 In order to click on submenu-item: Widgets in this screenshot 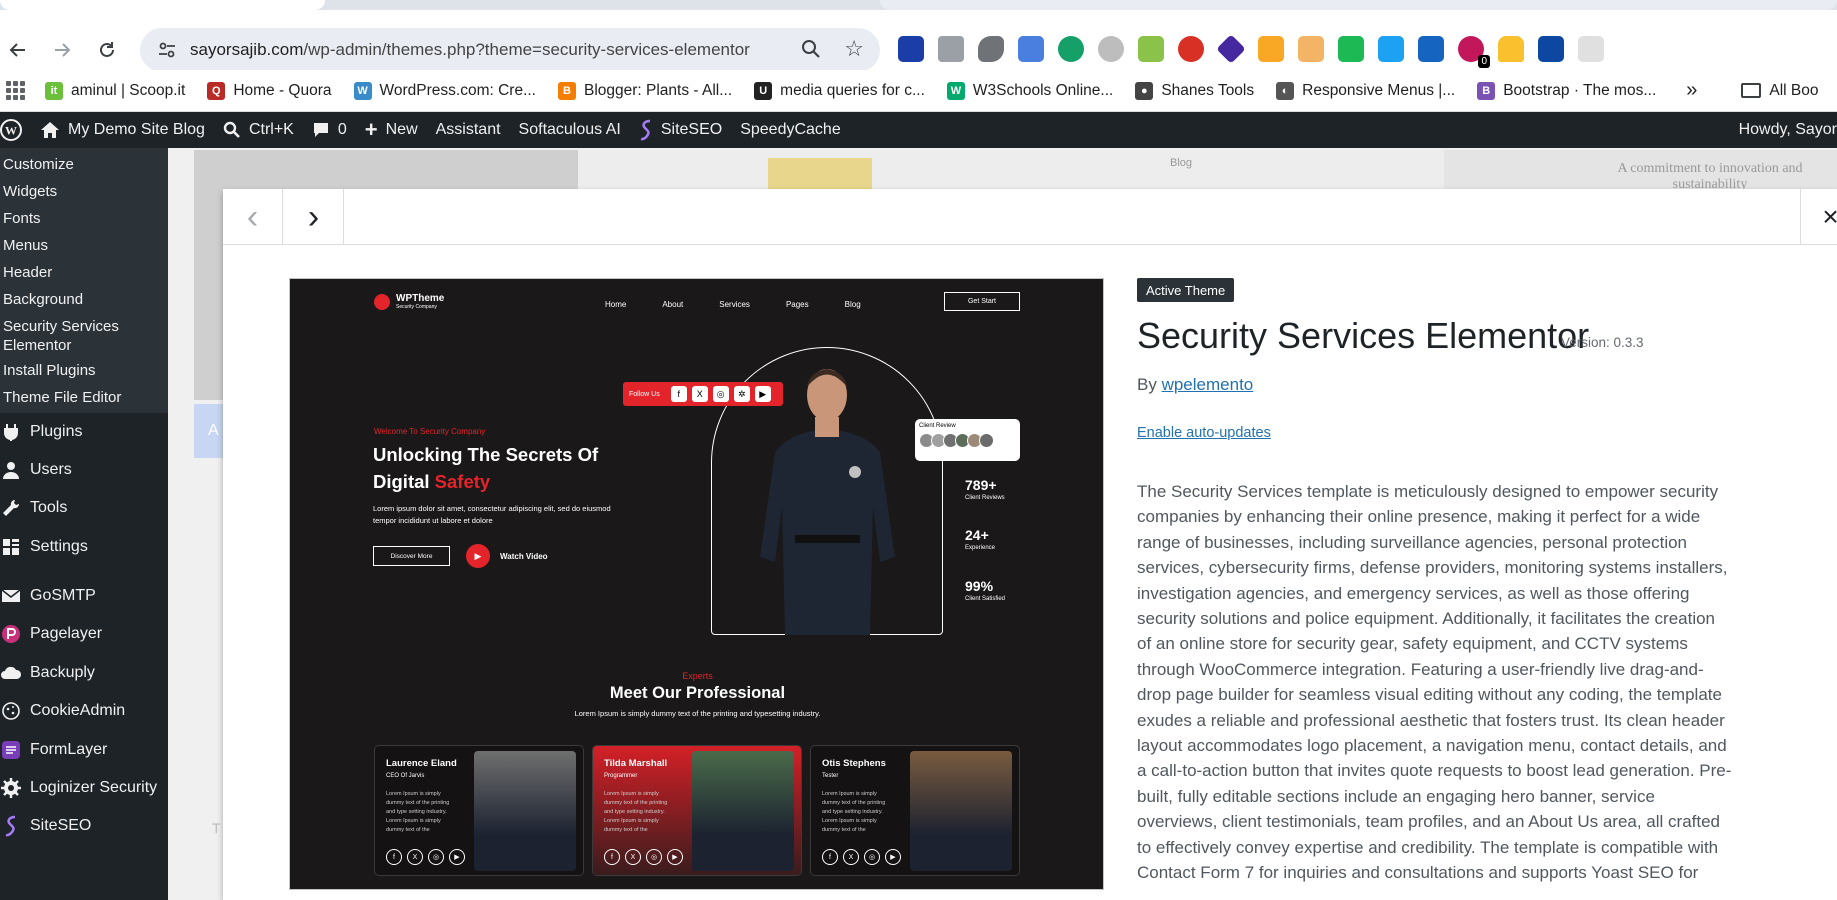, I will do `click(80, 191)`.